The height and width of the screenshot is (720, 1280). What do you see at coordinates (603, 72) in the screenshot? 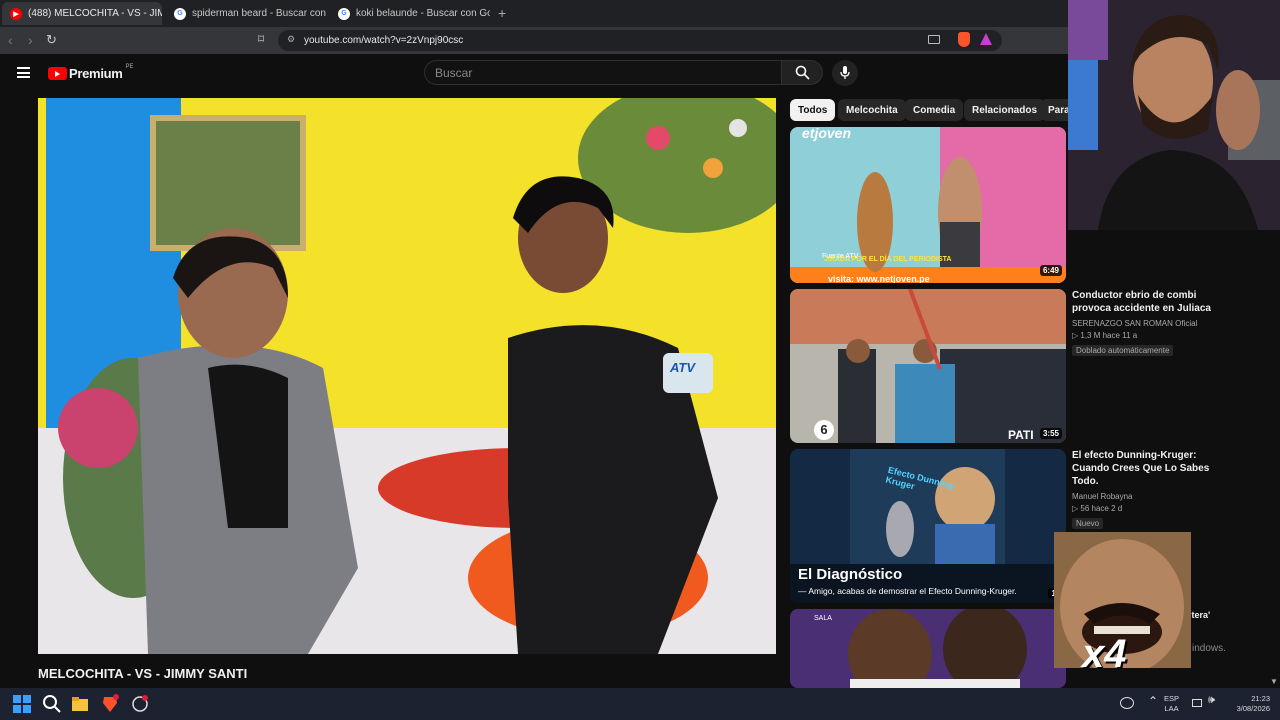
I see `search-input: Buscar` at bounding box center [603, 72].